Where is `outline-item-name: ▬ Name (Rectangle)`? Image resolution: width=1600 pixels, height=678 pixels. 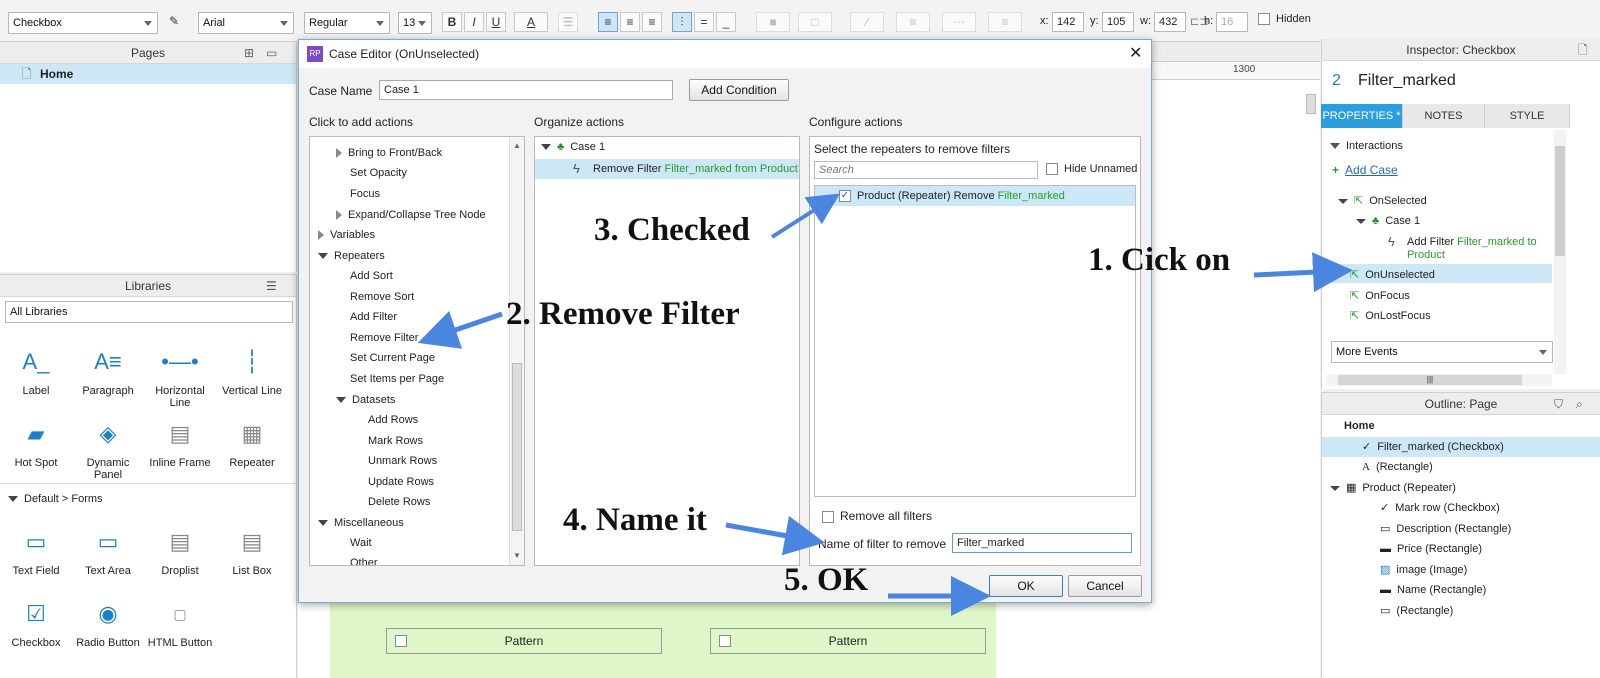 outline-item-name: ▬ Name (Rectangle) is located at coordinates (1461, 590).